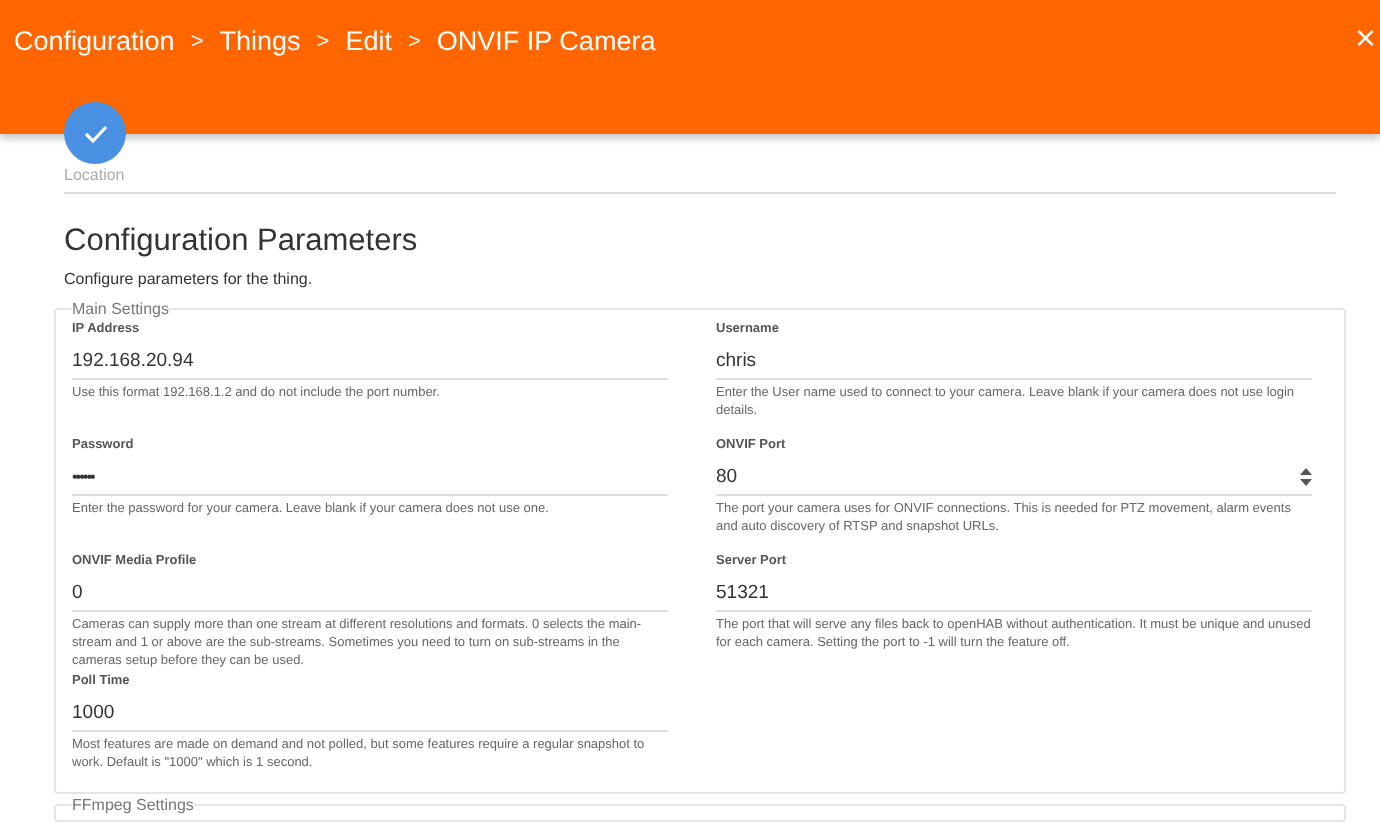 The width and height of the screenshot is (1380, 838). Describe the element at coordinates (95, 133) in the screenshot. I see `checkmark-icon` at that location.